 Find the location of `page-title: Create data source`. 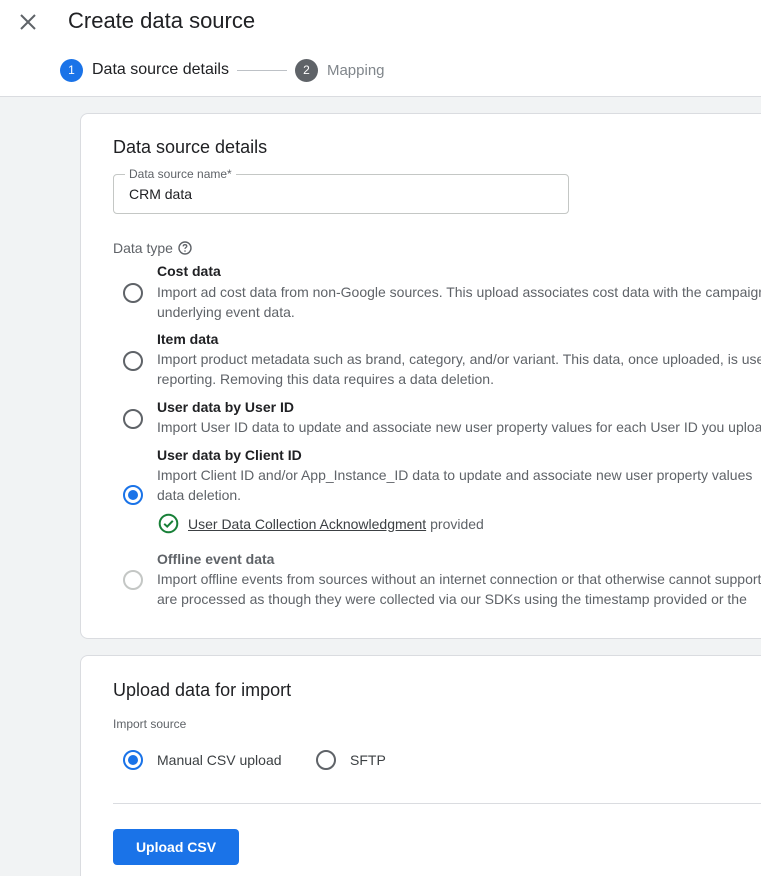

page-title: Create data source is located at coordinates (162, 20).